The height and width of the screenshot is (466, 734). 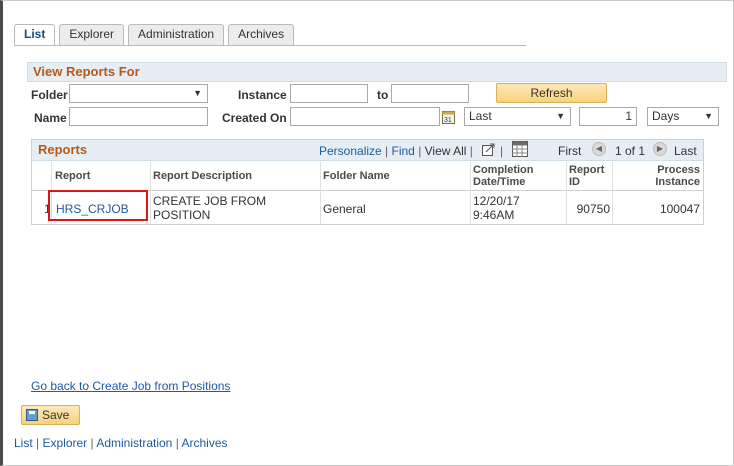 What do you see at coordinates (430, 93) in the screenshot?
I see `instance-to-input` at bounding box center [430, 93].